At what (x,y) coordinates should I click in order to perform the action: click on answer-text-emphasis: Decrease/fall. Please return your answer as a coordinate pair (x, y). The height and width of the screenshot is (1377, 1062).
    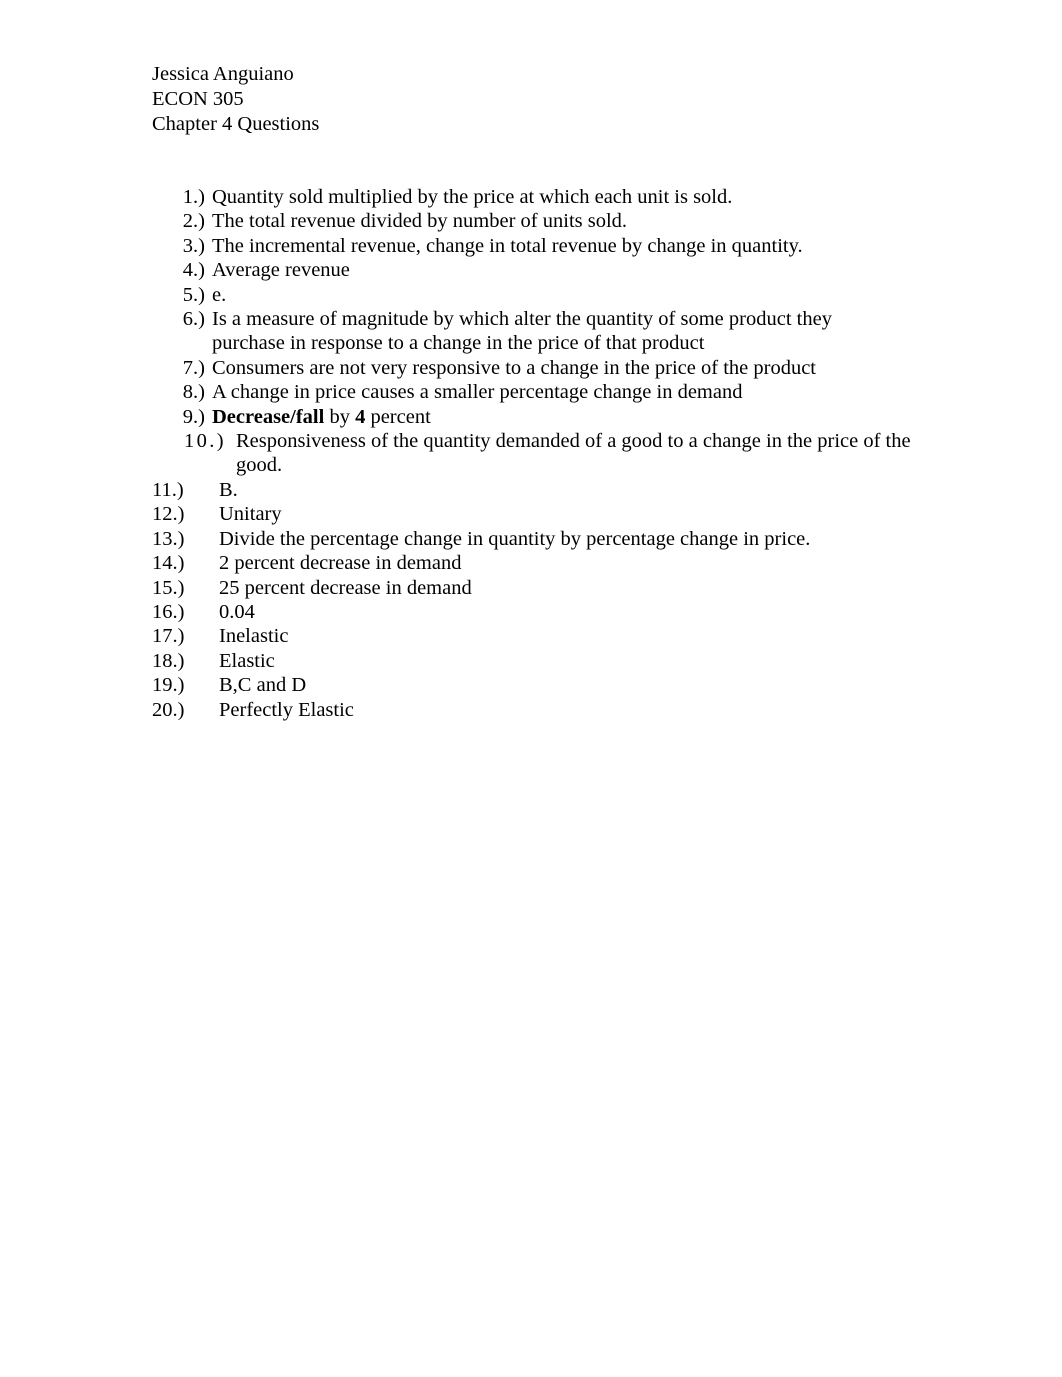
    Looking at the image, I should click on (268, 416).